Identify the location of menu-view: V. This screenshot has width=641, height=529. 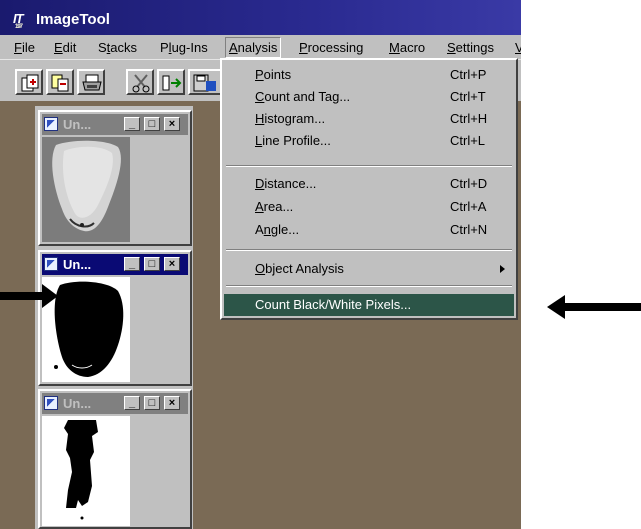
(518, 47).